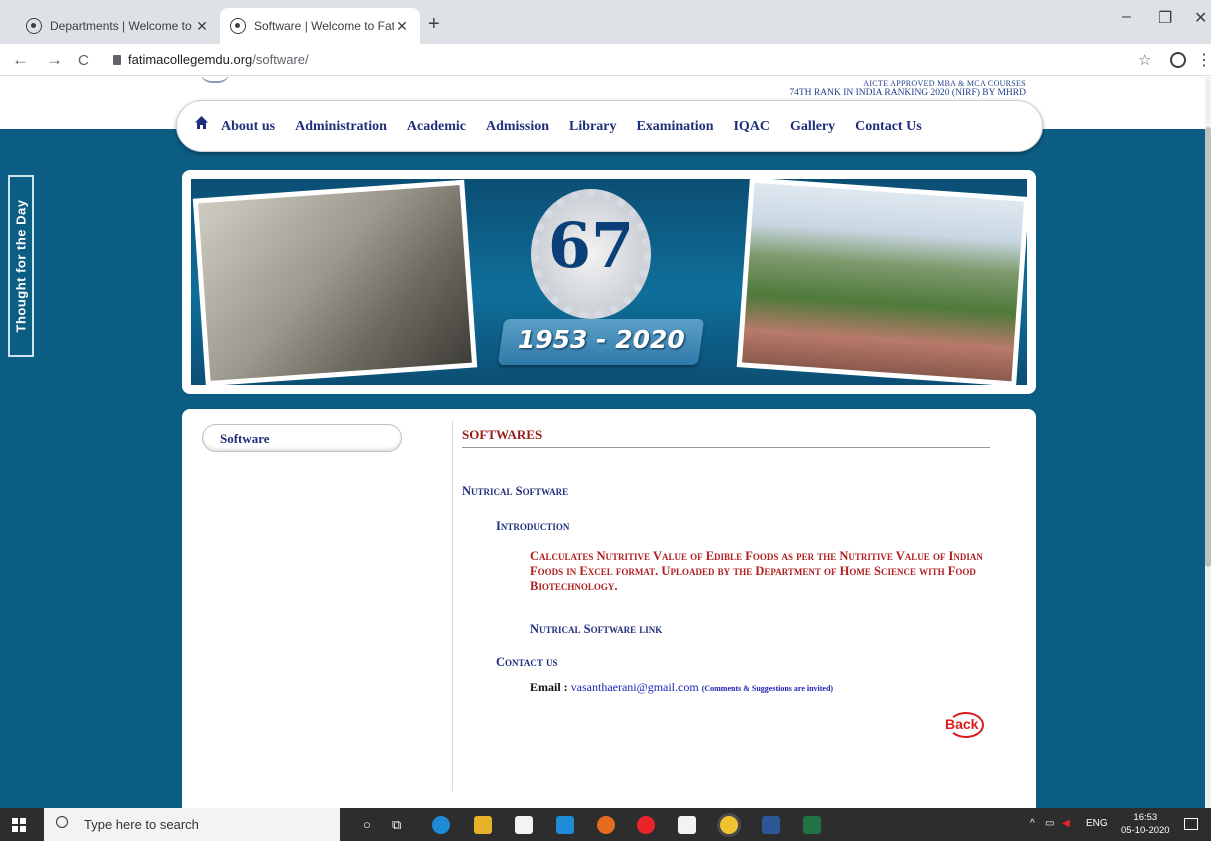  Describe the element at coordinates (1203, 60) in the screenshot. I see `browser-menu-icon: ⋮` at that location.